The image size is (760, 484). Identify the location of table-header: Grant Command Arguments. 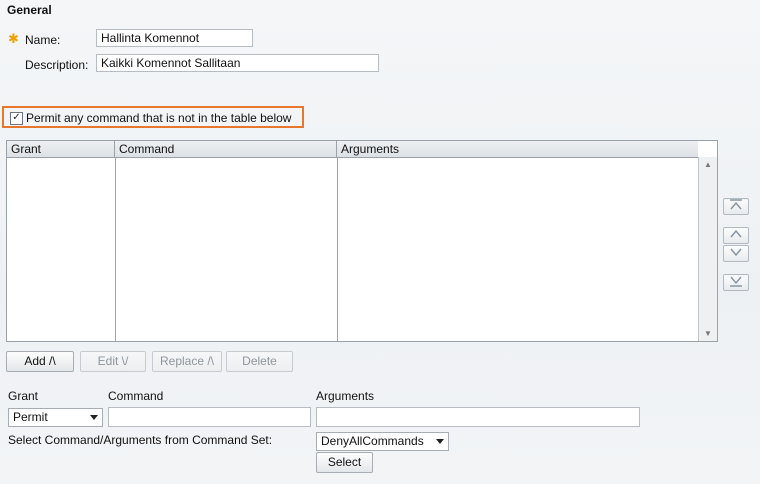
(352, 149).